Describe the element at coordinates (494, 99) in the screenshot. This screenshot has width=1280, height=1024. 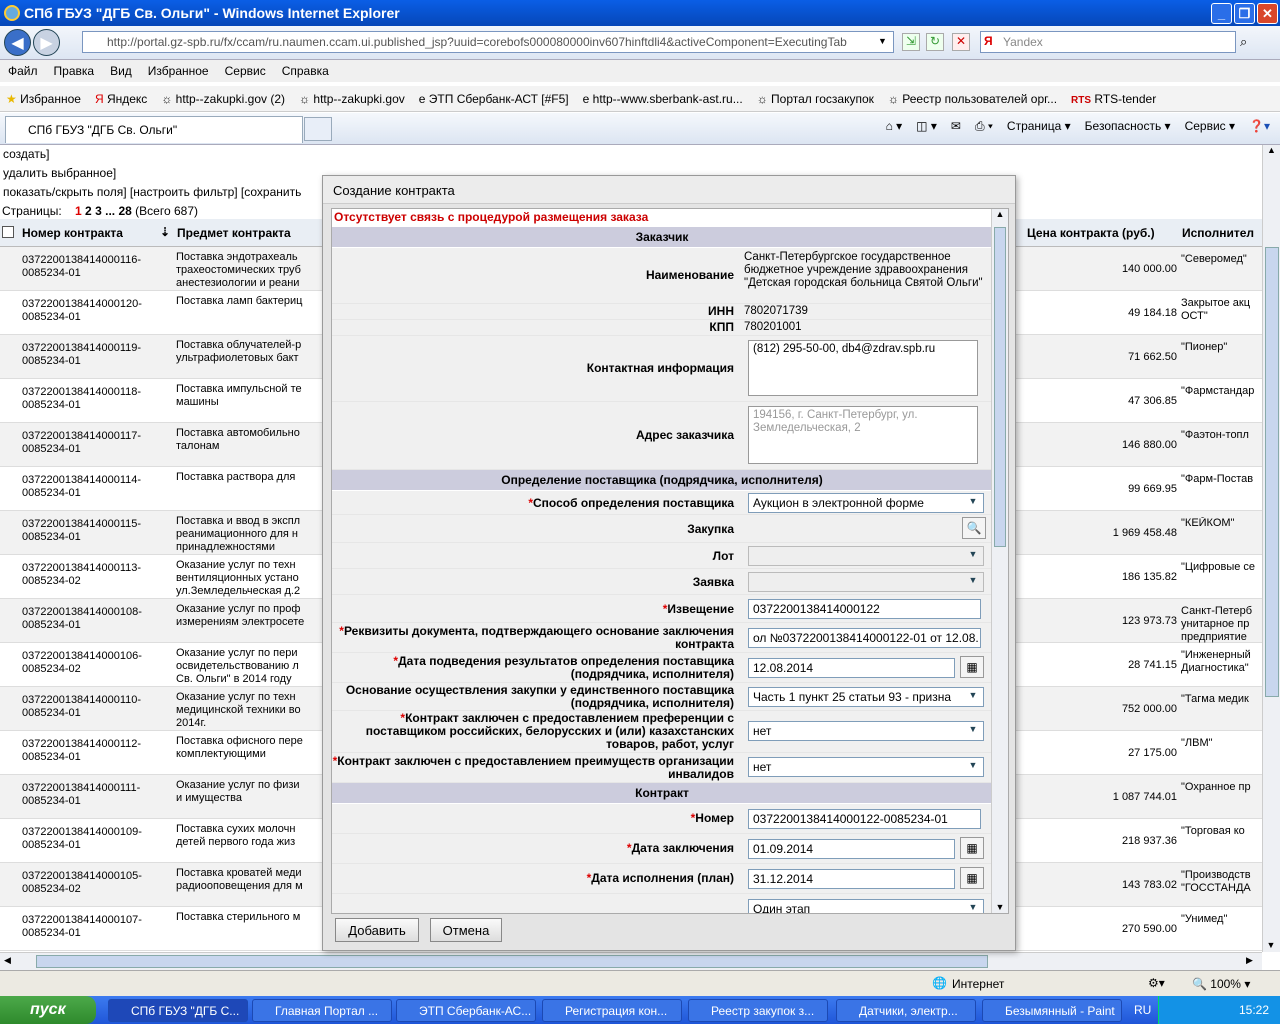
I see `fav-item-sberbank-ast: e ЭТП Сбербанк-АСТ [#F5]` at that location.